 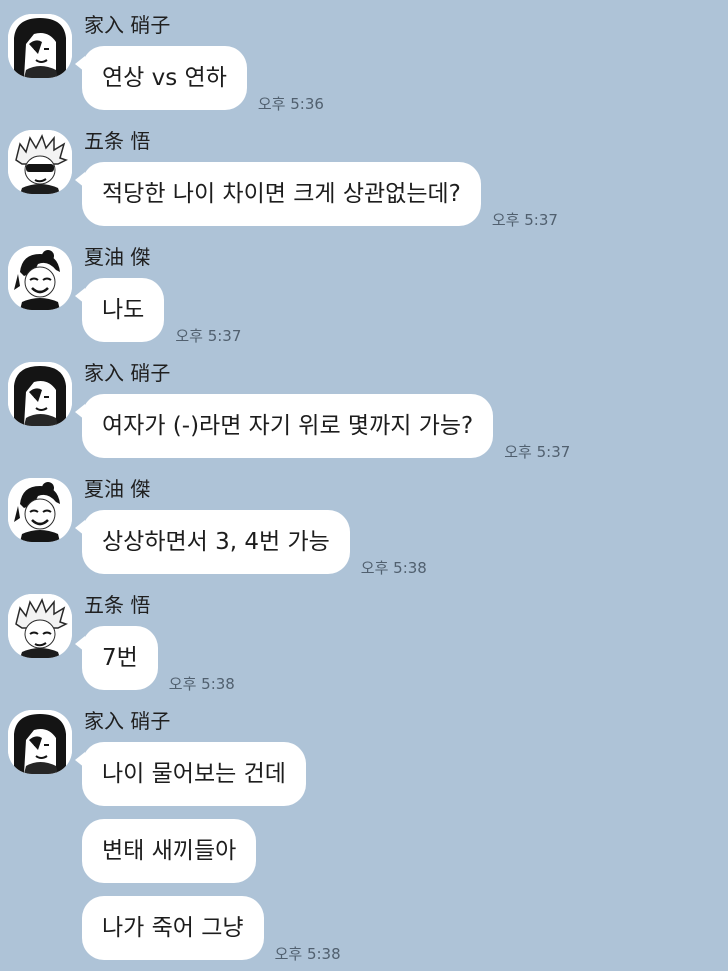 What do you see at coordinates (278, 194) in the screenshot?
I see `message-bubble: 적당한 나이 차이면 크게 상관없는데?` at bounding box center [278, 194].